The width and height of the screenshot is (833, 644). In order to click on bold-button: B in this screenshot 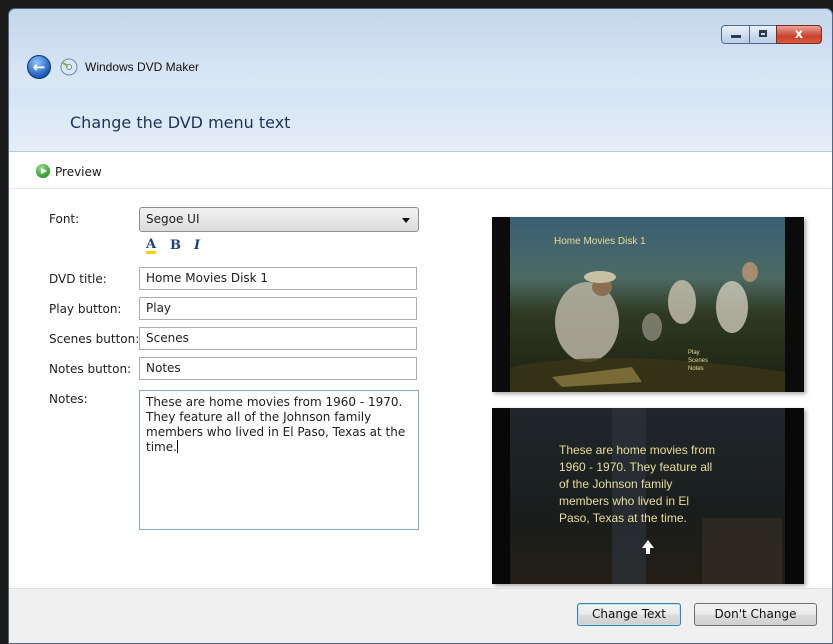, I will do `click(175, 245)`.